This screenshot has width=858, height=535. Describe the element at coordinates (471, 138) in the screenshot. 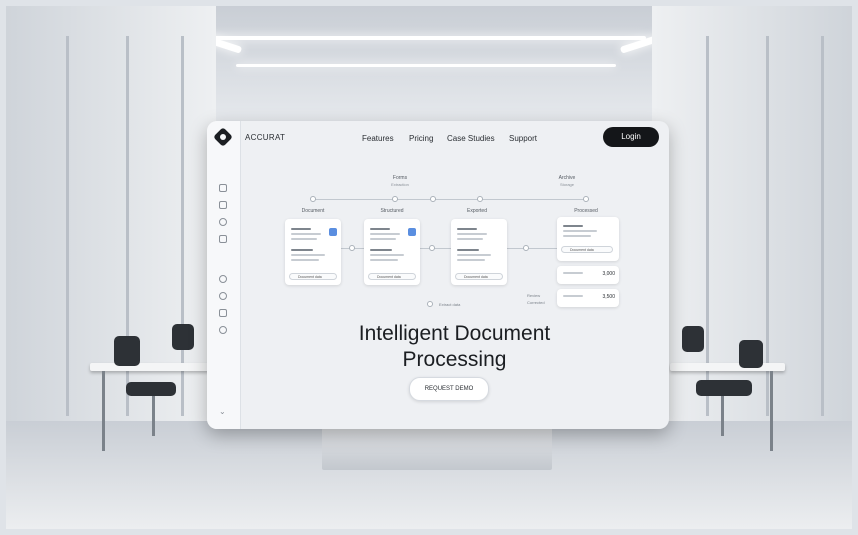

I see `nav-case-studies: Case Studies` at that location.